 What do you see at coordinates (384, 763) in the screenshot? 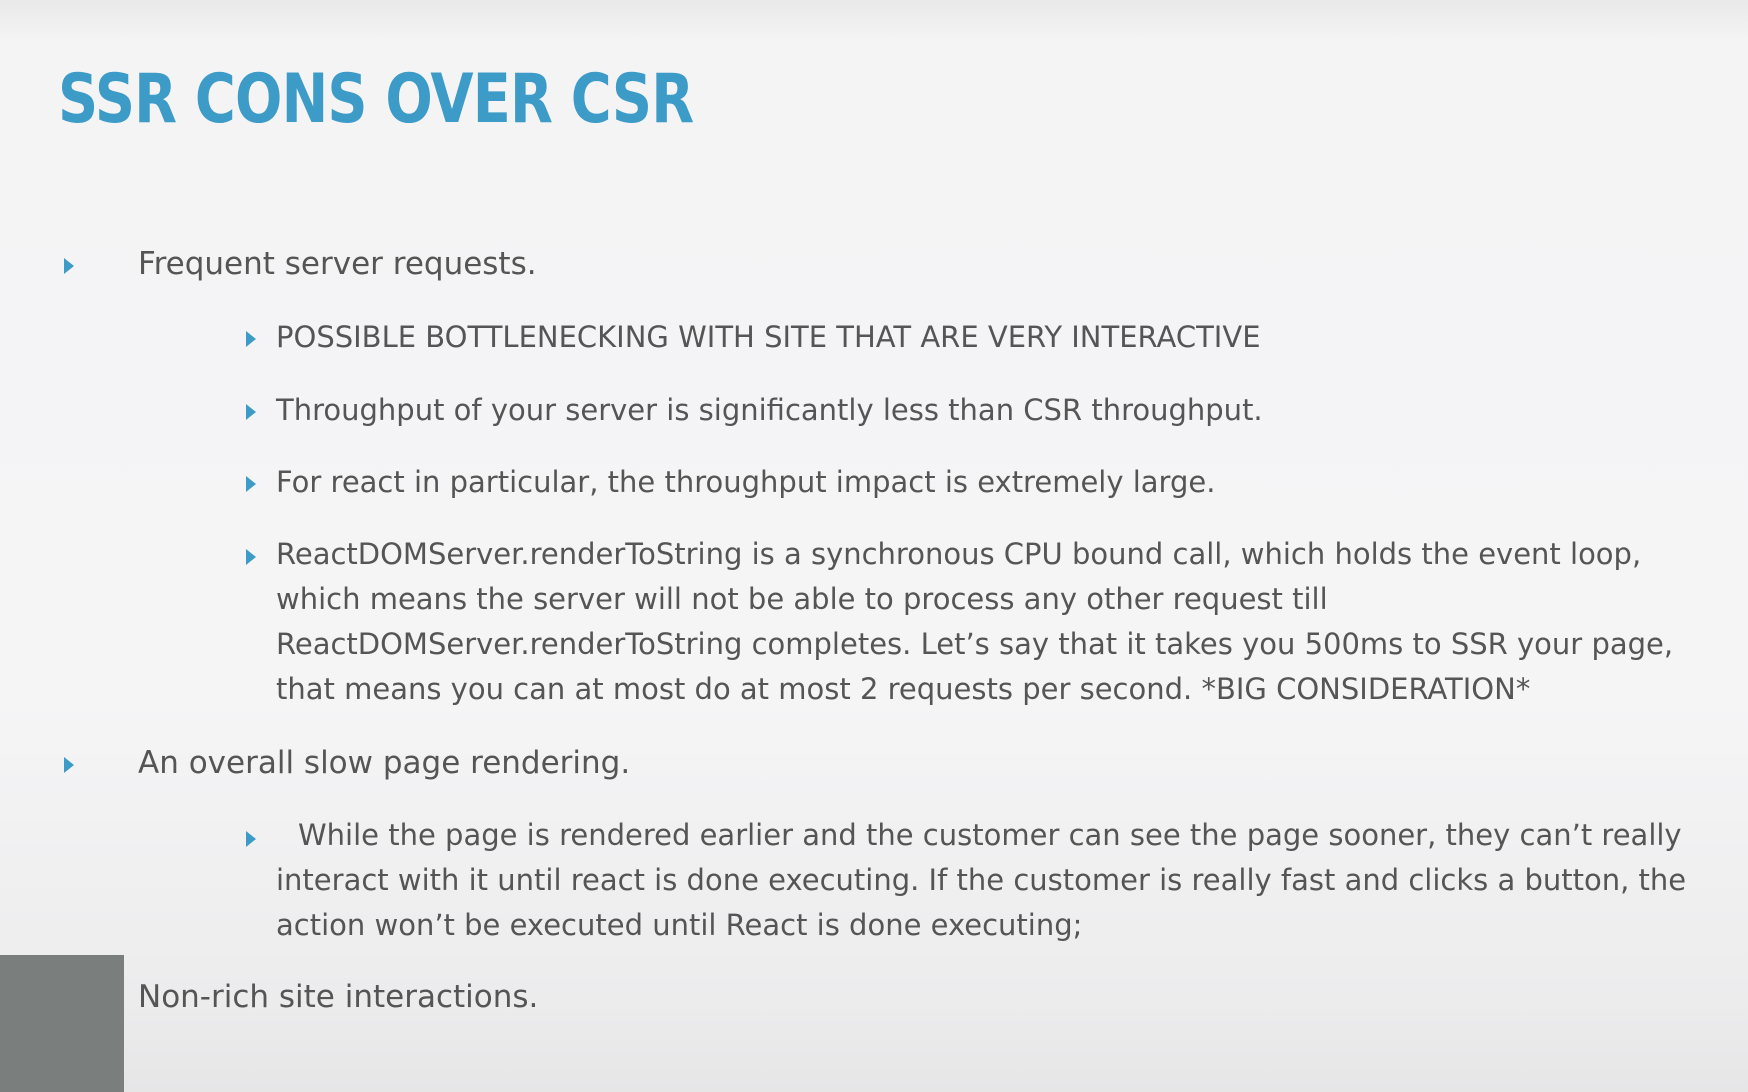
I see `bullet-text: An overall slow page rendering.` at bounding box center [384, 763].